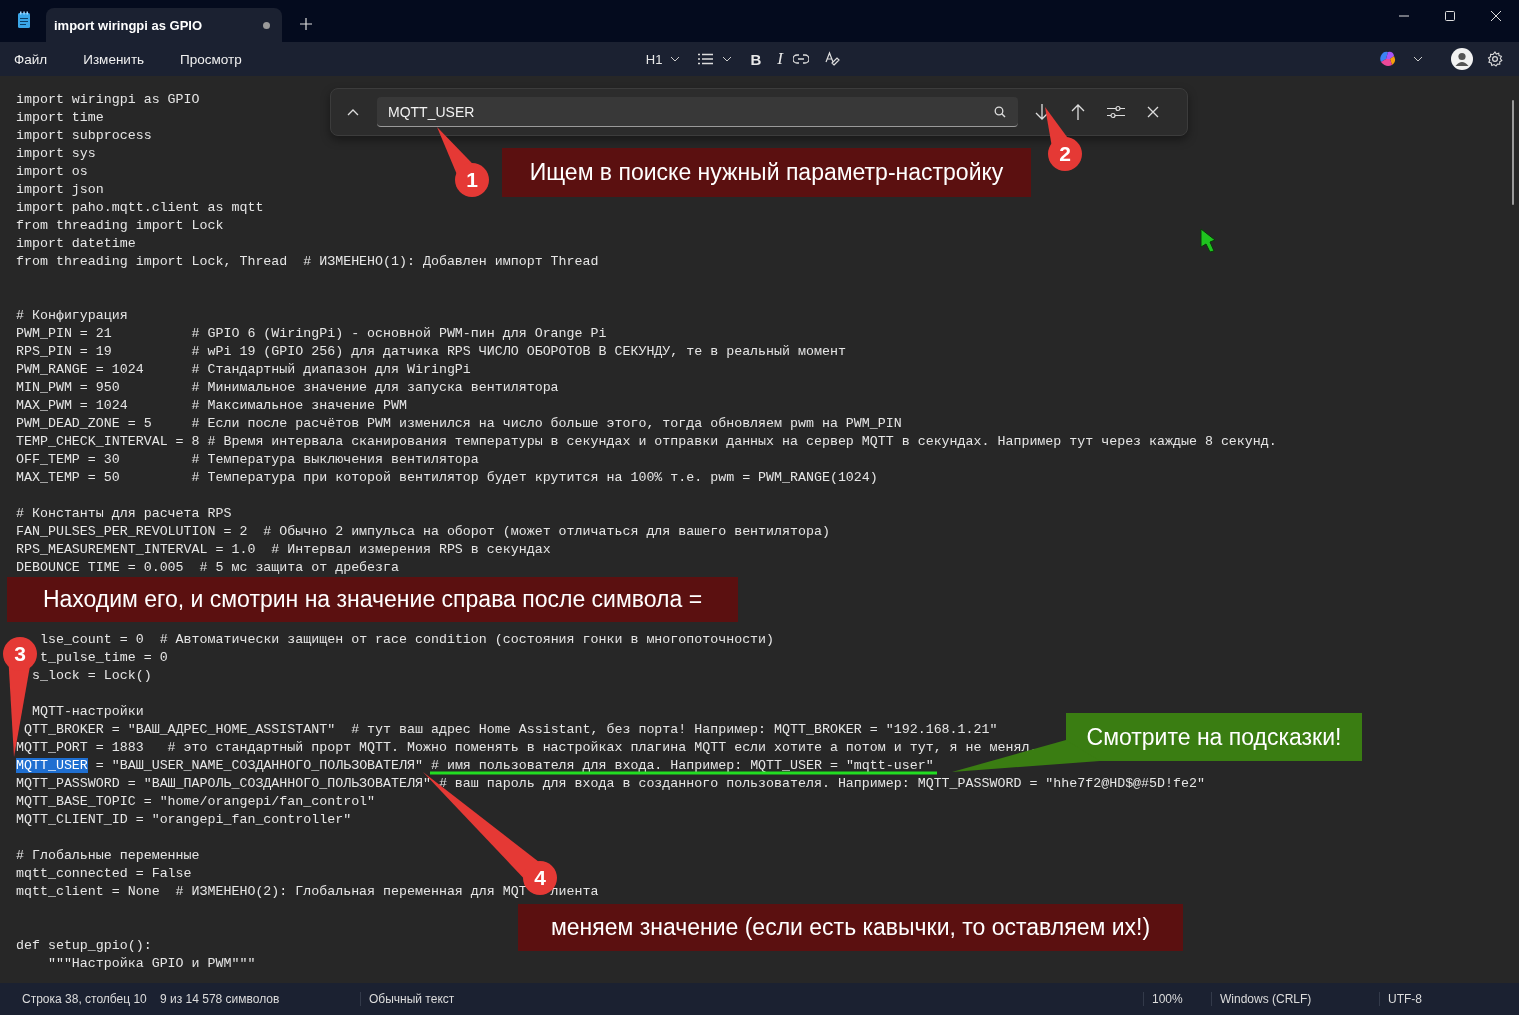  What do you see at coordinates (514, 765) in the screenshot?
I see `code-line: = "ВАШ_USER_NAME_СОЗДАННОГО_ПОЛЬЗОВАТЕЛЯ" # имя пользователя для входа. Например: MQTT_USER = "mqtt-user"` at bounding box center [514, 765].